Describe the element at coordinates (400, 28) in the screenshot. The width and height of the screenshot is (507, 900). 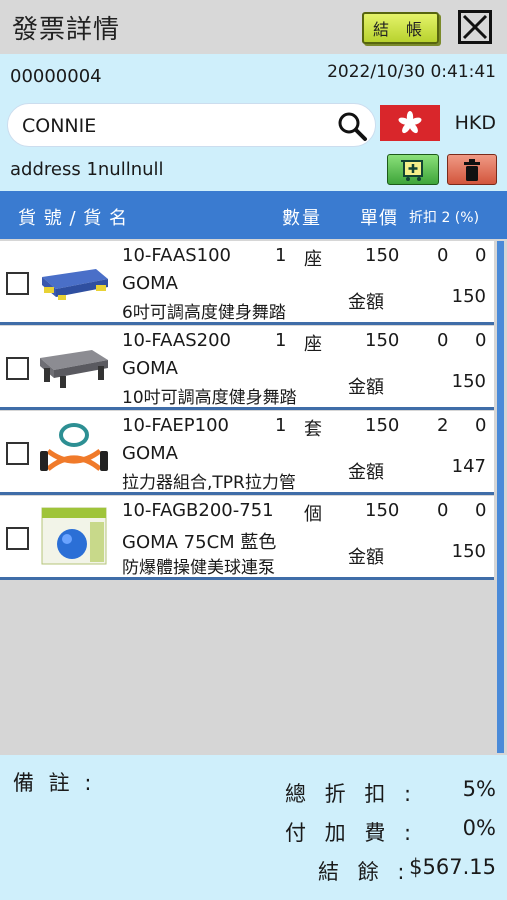
I see `checkout-button: 結 帳` at that location.